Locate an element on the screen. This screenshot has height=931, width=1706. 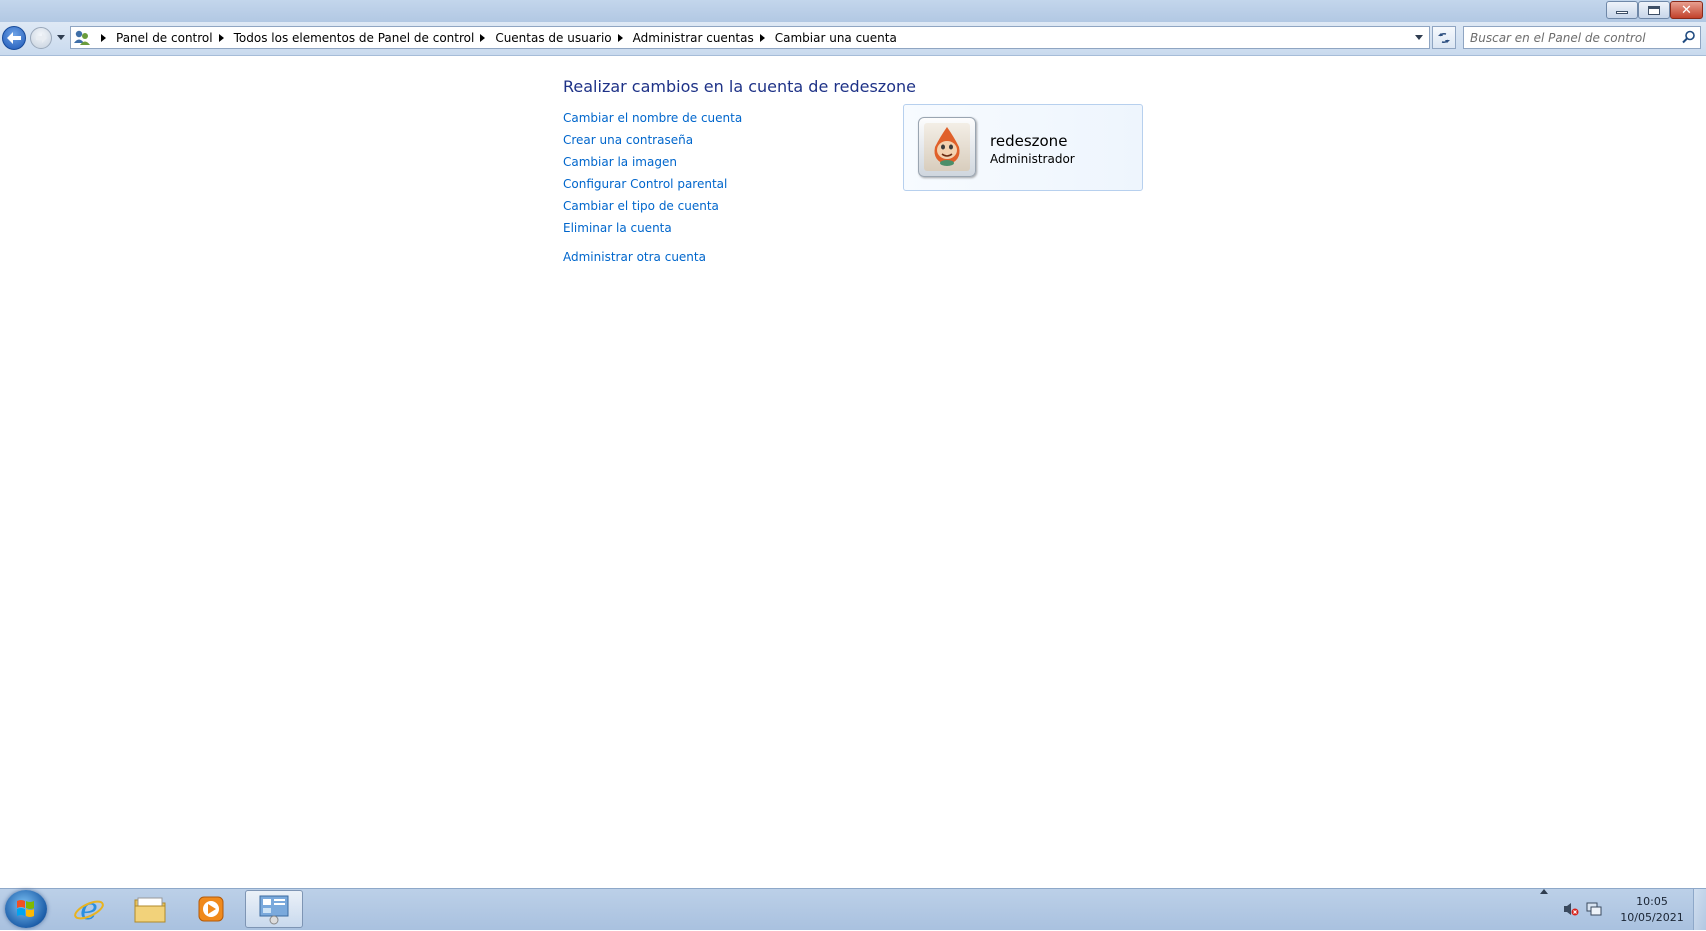
windows-explorer-taskbar-button is located at coordinates (150, 909).